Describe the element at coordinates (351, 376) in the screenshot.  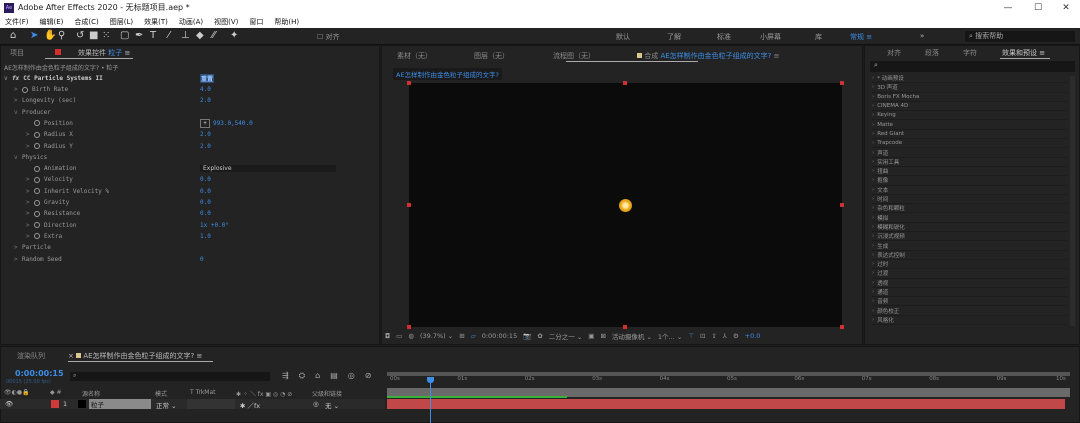
I see `motion-blur-icon: ◎` at that location.